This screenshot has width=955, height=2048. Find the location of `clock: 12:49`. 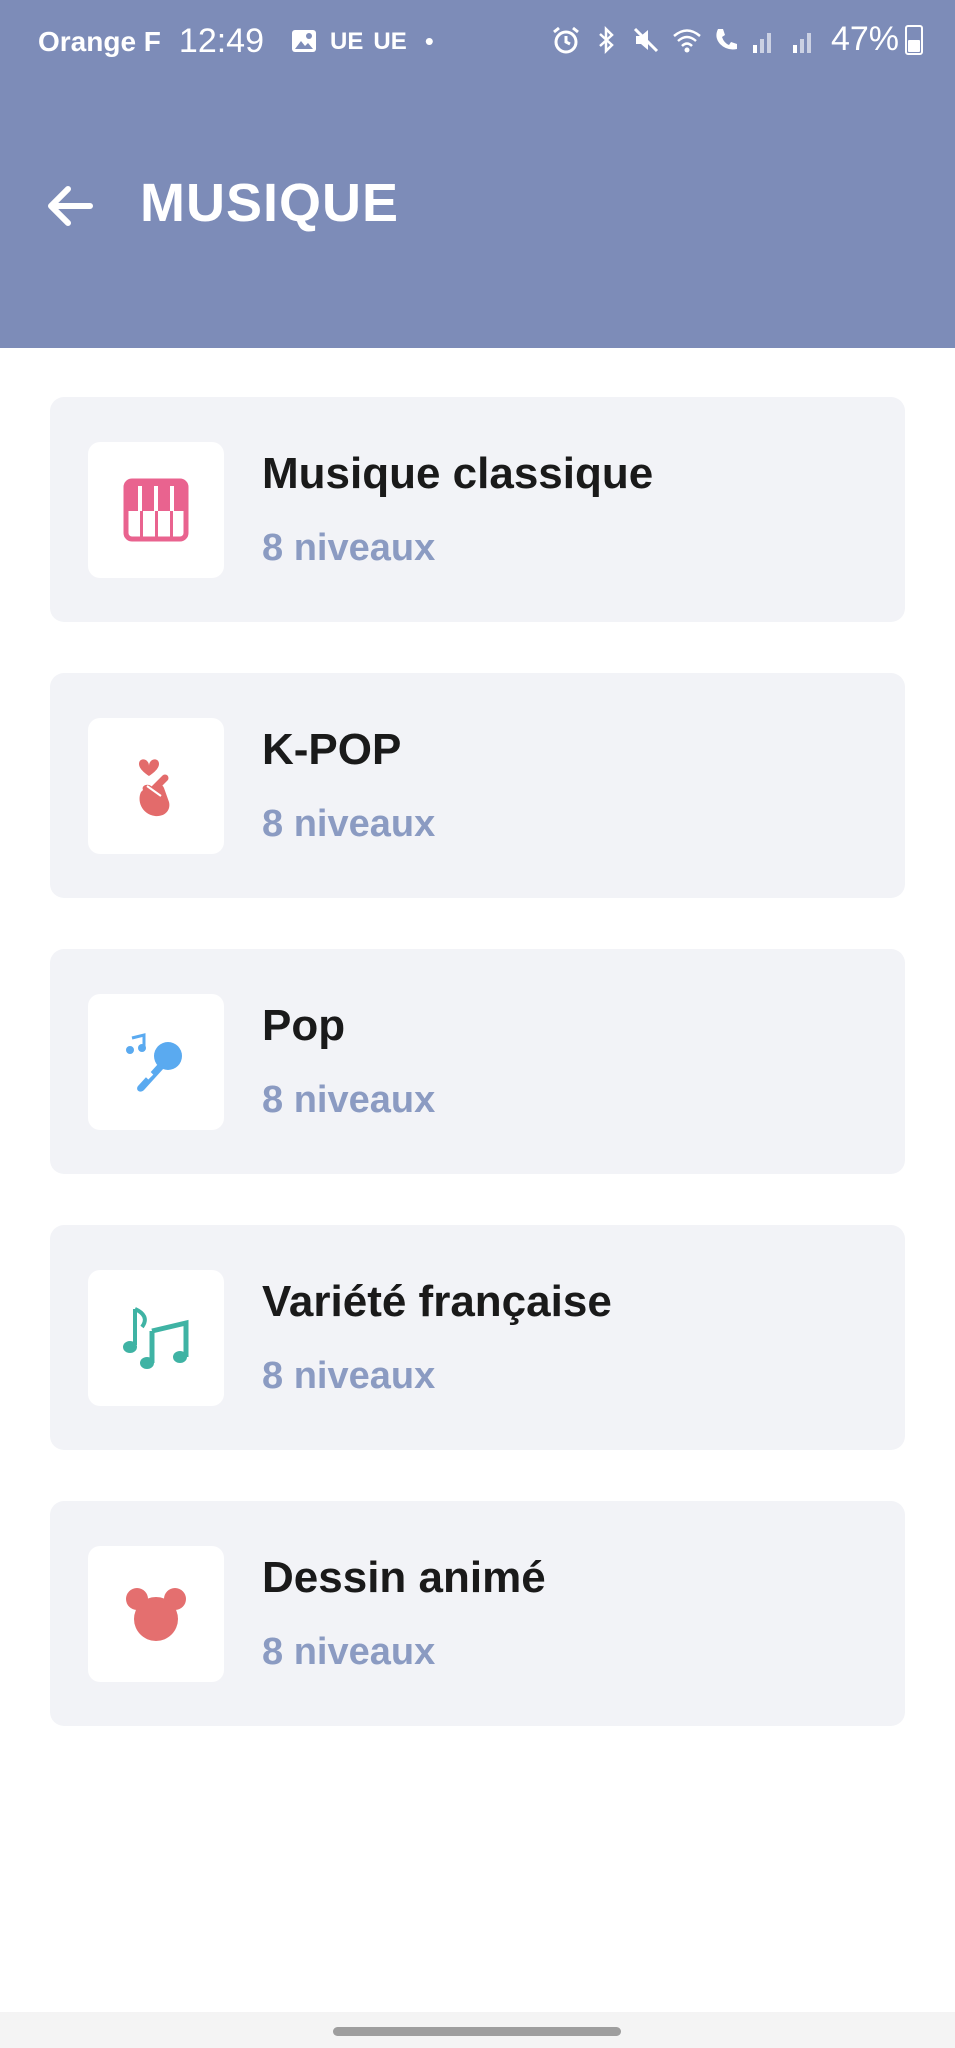

clock: 12:49 is located at coordinates (221, 41).